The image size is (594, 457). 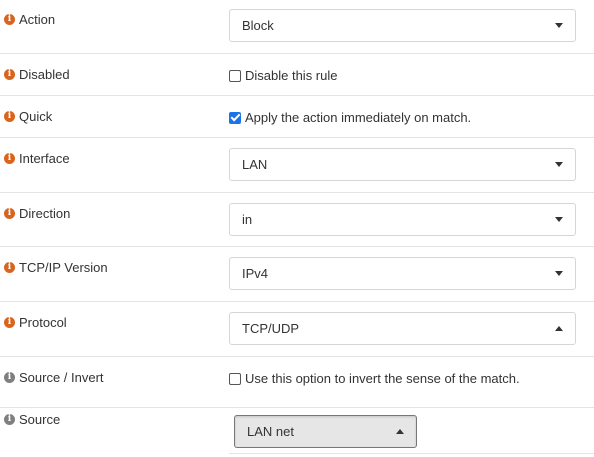 What do you see at coordinates (291, 75) in the screenshot?
I see `disable-rule-checkbox-label: Disable this rule` at bounding box center [291, 75].